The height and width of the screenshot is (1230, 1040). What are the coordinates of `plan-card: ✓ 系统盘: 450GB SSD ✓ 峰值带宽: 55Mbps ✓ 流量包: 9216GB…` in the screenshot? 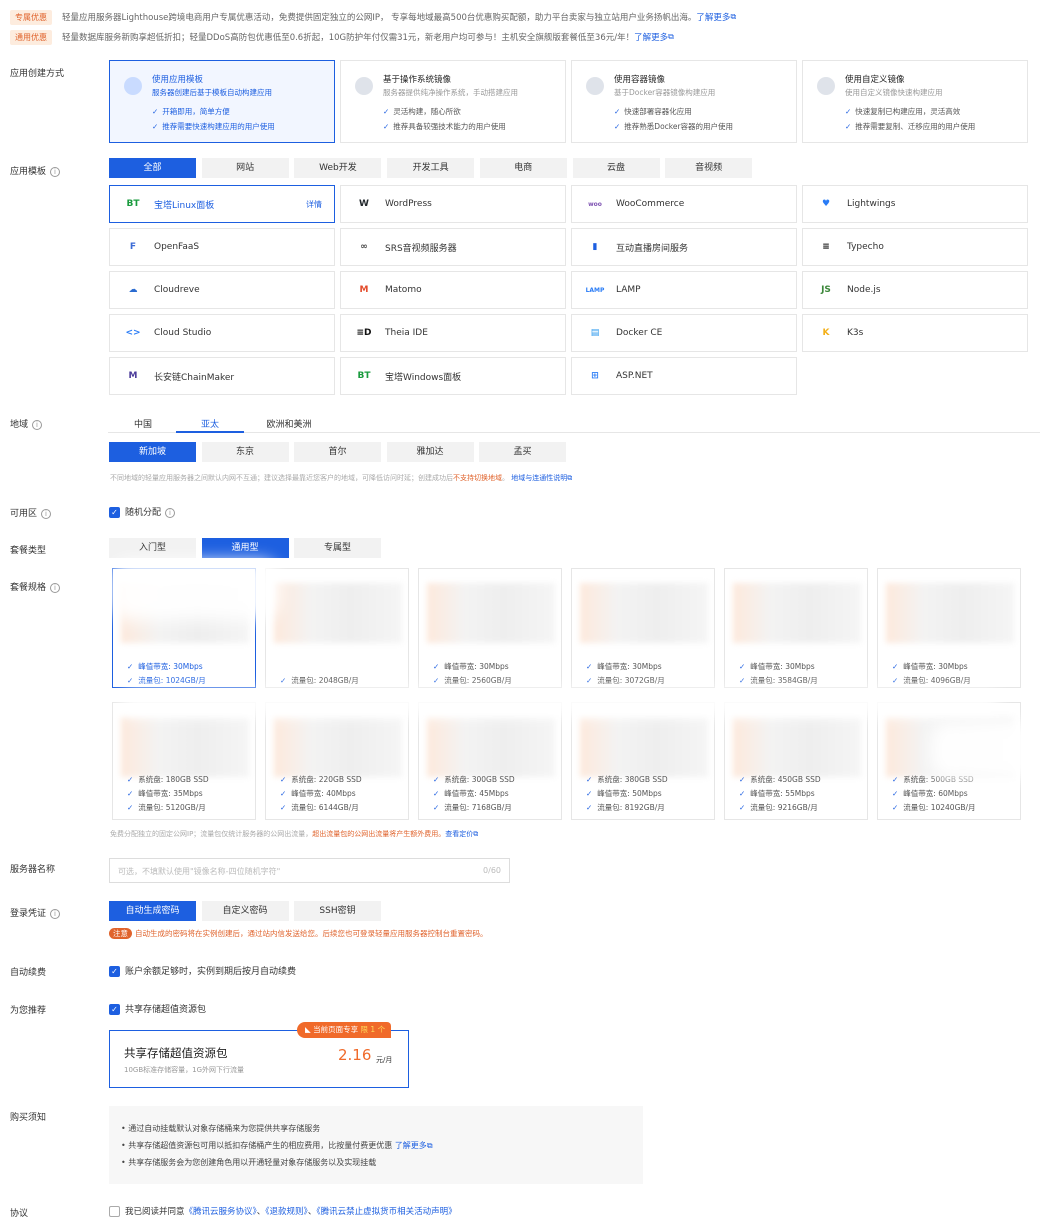 It's located at (796, 761).